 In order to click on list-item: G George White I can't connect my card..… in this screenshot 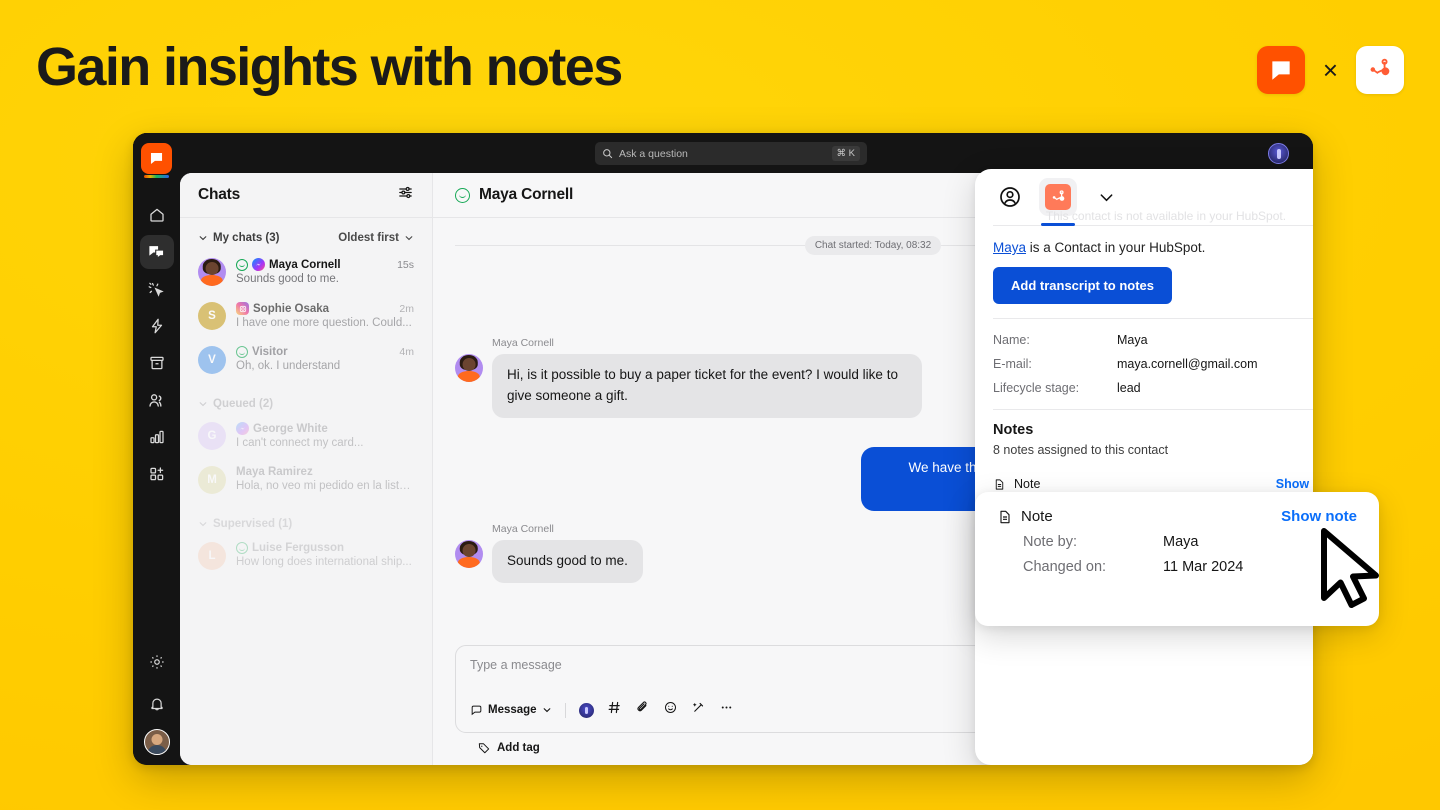, I will do `click(306, 438)`.